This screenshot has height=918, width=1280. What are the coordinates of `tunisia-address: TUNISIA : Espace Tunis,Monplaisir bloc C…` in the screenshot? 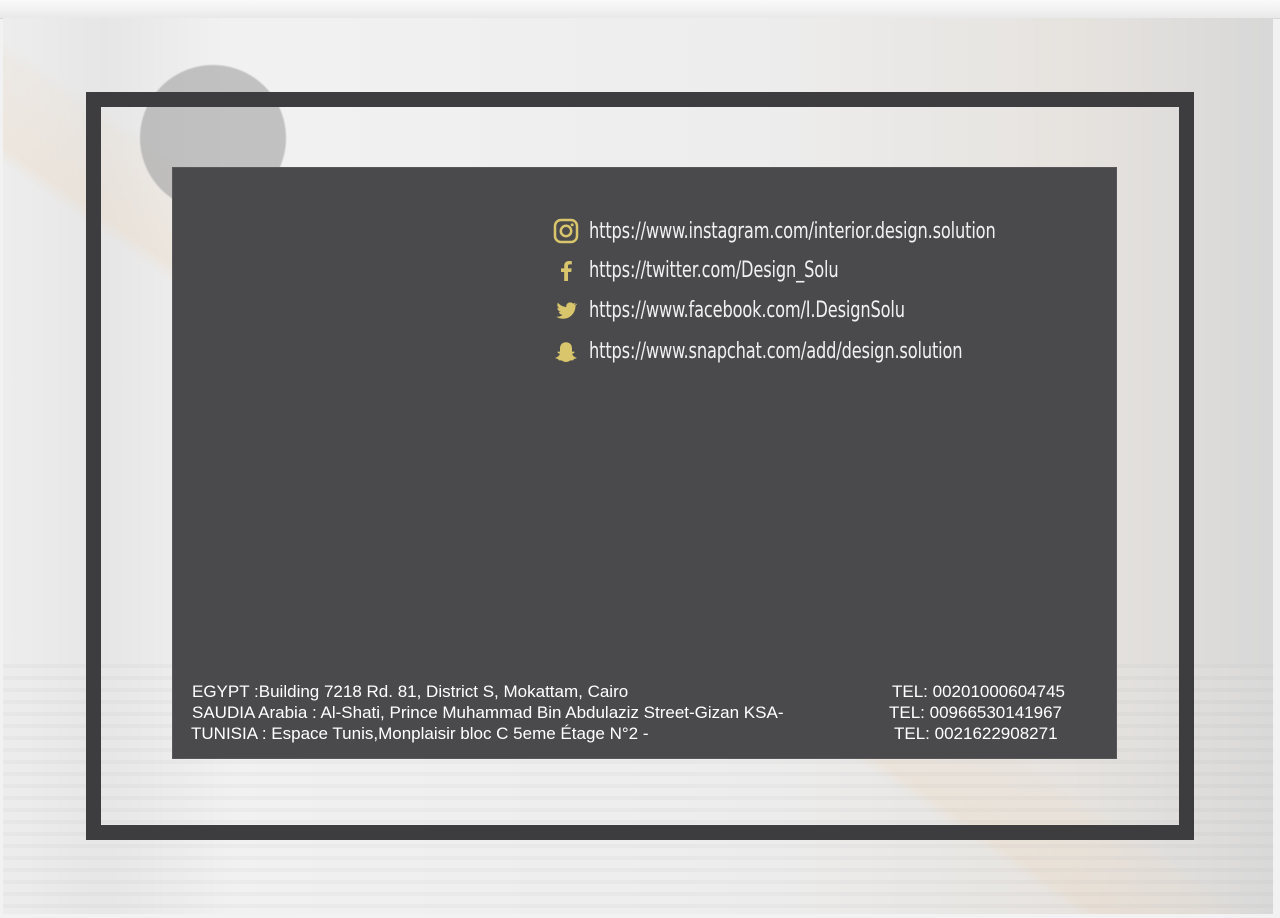 It's located at (420, 733).